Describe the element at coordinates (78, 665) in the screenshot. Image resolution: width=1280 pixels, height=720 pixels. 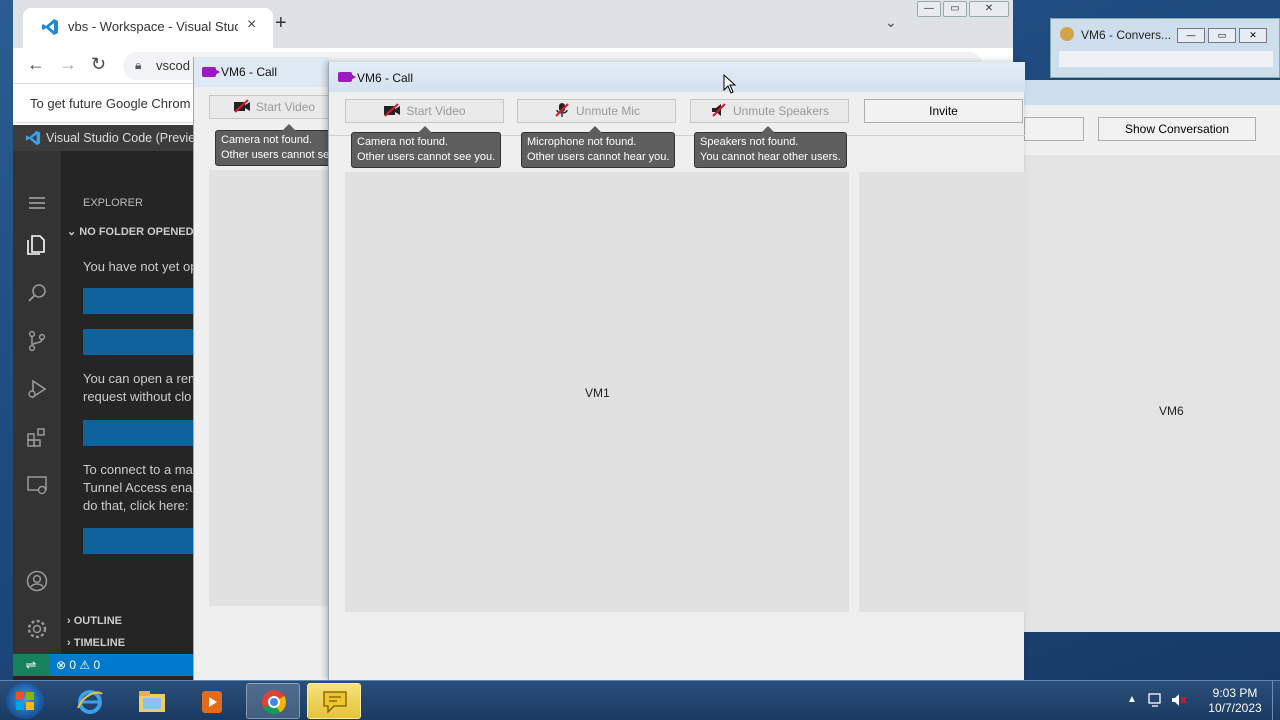
I see `problems-indicator: ⊗ 0 ⚠︎ 0` at that location.